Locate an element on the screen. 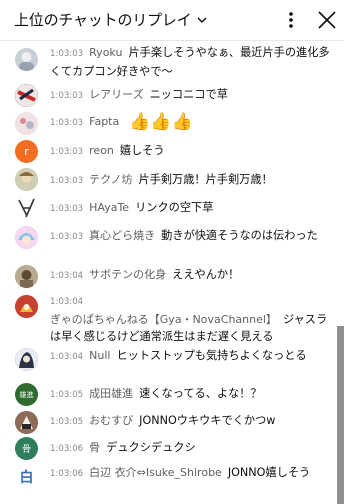 Image resolution: width=344 pixels, height=504 pixels. chat-message: 1:03:04 サボテンの化身 ええやんか！ is located at coordinates (168, 277).